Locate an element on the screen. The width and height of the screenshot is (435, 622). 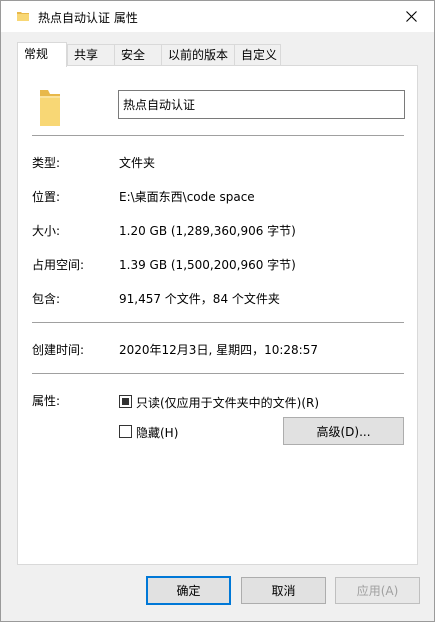
close-icon is located at coordinates (411, 16).